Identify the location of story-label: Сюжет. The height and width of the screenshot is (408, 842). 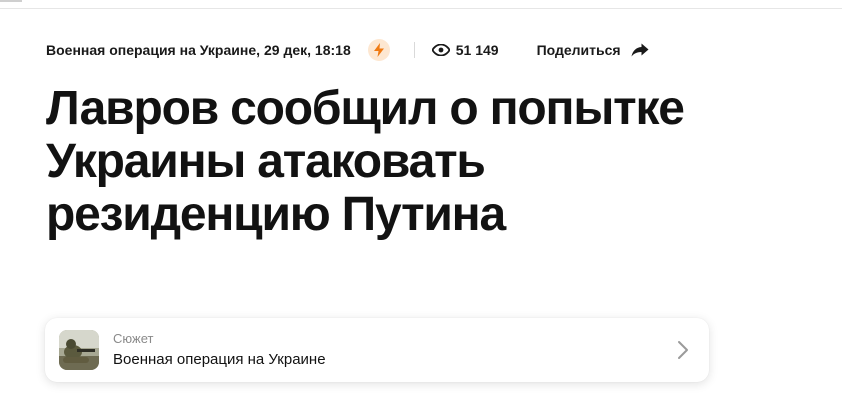
(133, 338).